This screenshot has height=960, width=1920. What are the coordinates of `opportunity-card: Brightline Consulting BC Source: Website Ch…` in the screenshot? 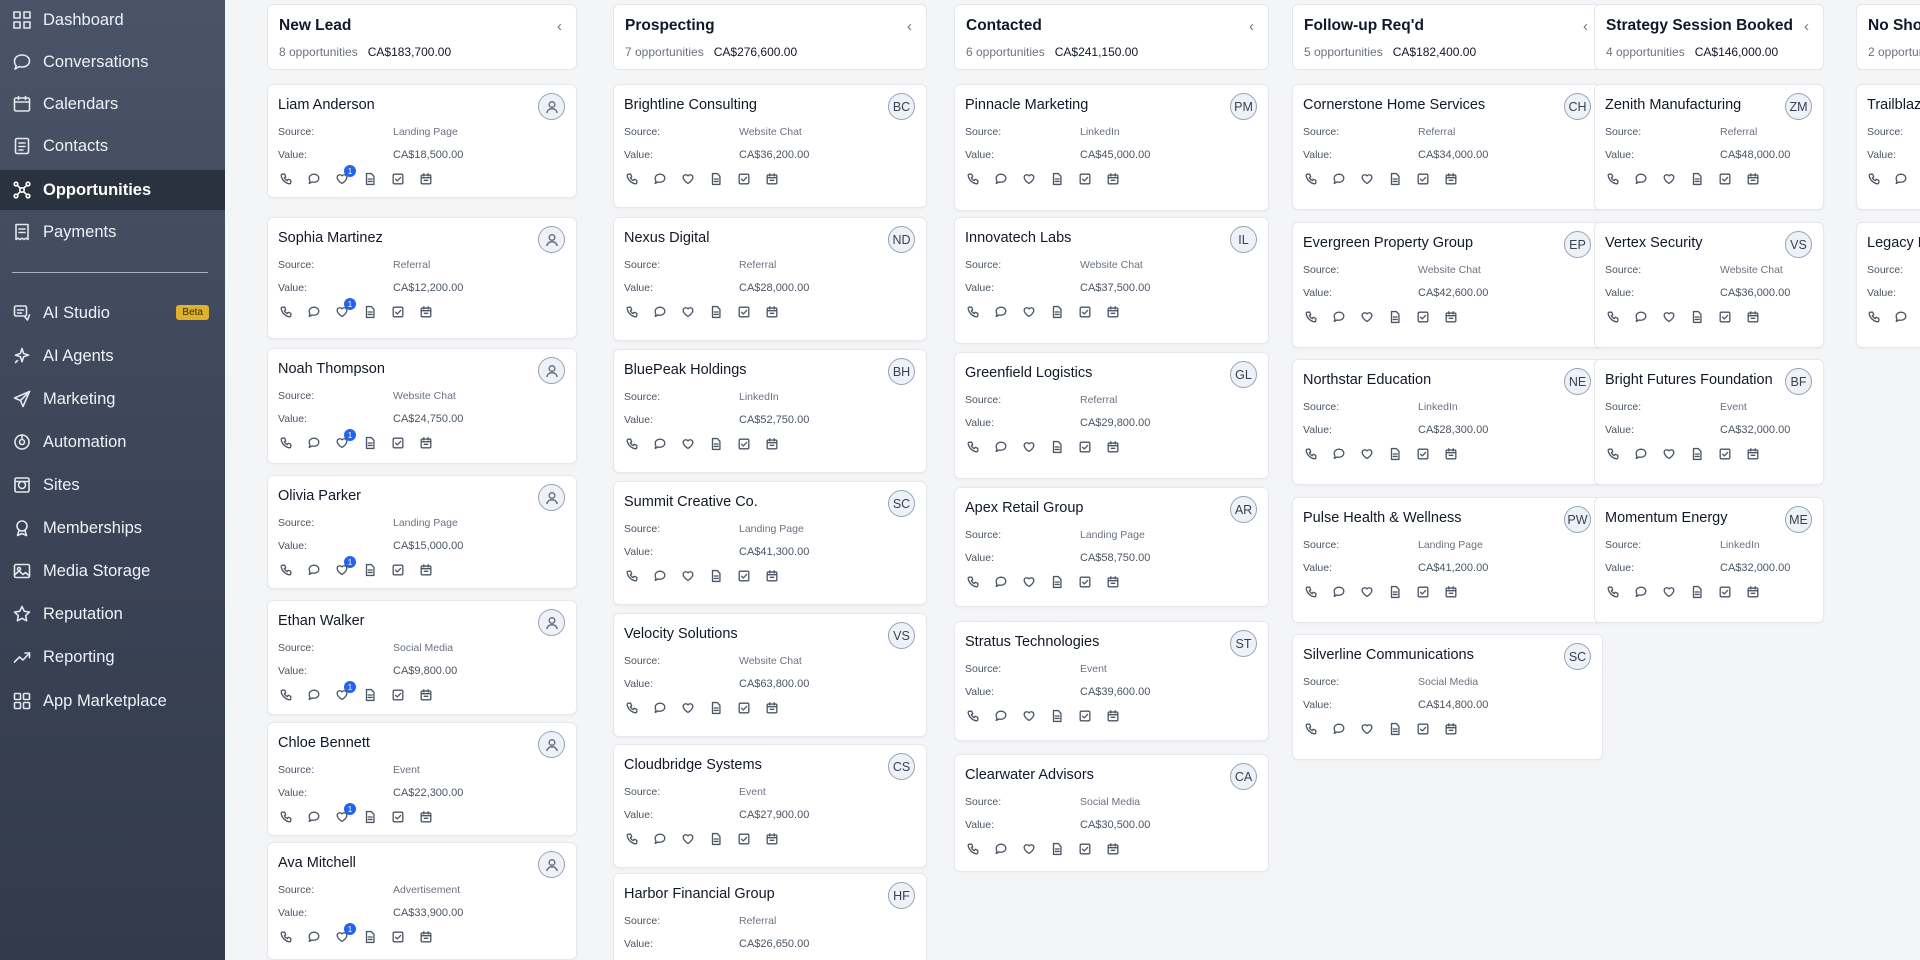 It's located at (770, 146).